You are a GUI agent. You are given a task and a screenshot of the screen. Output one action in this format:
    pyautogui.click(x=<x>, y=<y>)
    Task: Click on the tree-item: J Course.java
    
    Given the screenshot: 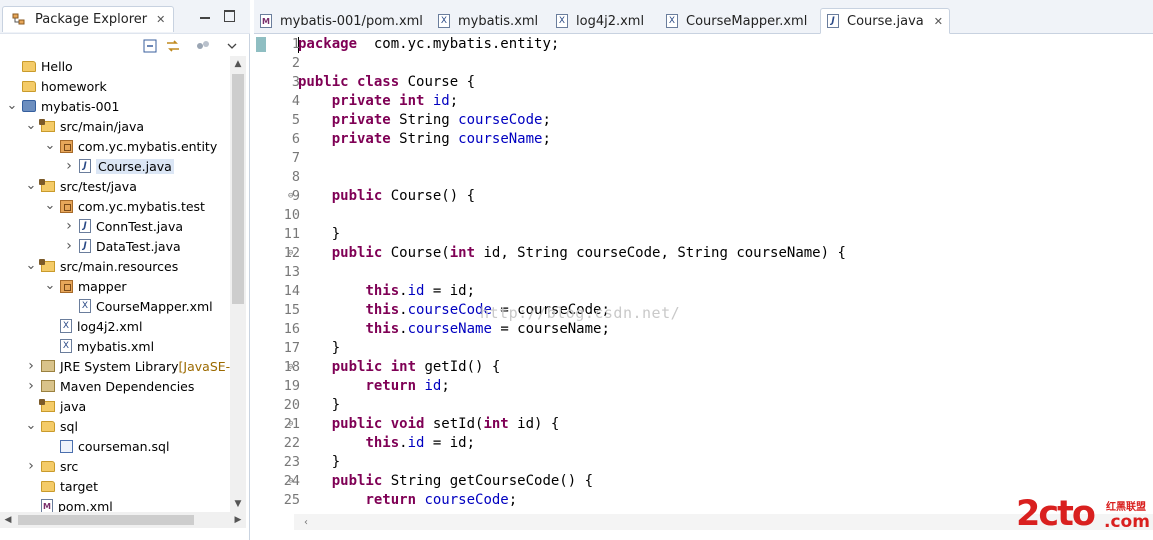 What is the action you would take?
    pyautogui.click(x=118, y=166)
    